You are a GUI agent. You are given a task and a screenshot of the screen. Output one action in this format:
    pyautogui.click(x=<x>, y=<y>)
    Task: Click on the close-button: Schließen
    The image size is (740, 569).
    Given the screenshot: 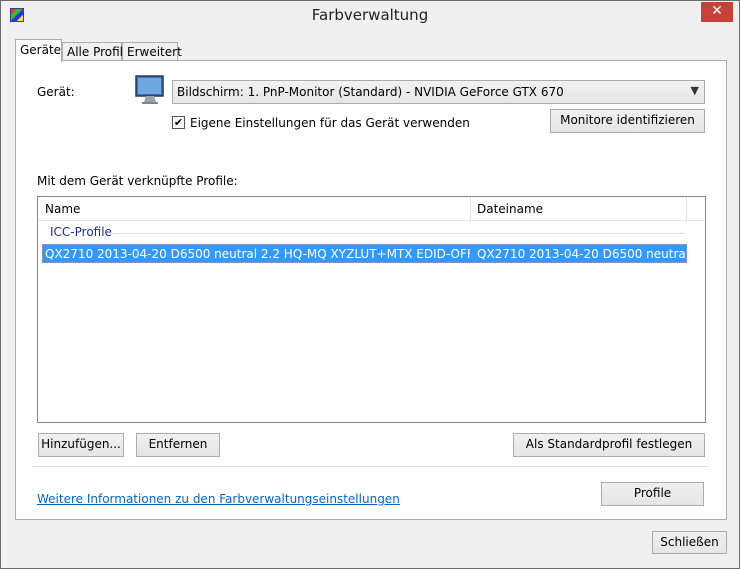 What is the action you would take?
    pyautogui.click(x=689, y=542)
    